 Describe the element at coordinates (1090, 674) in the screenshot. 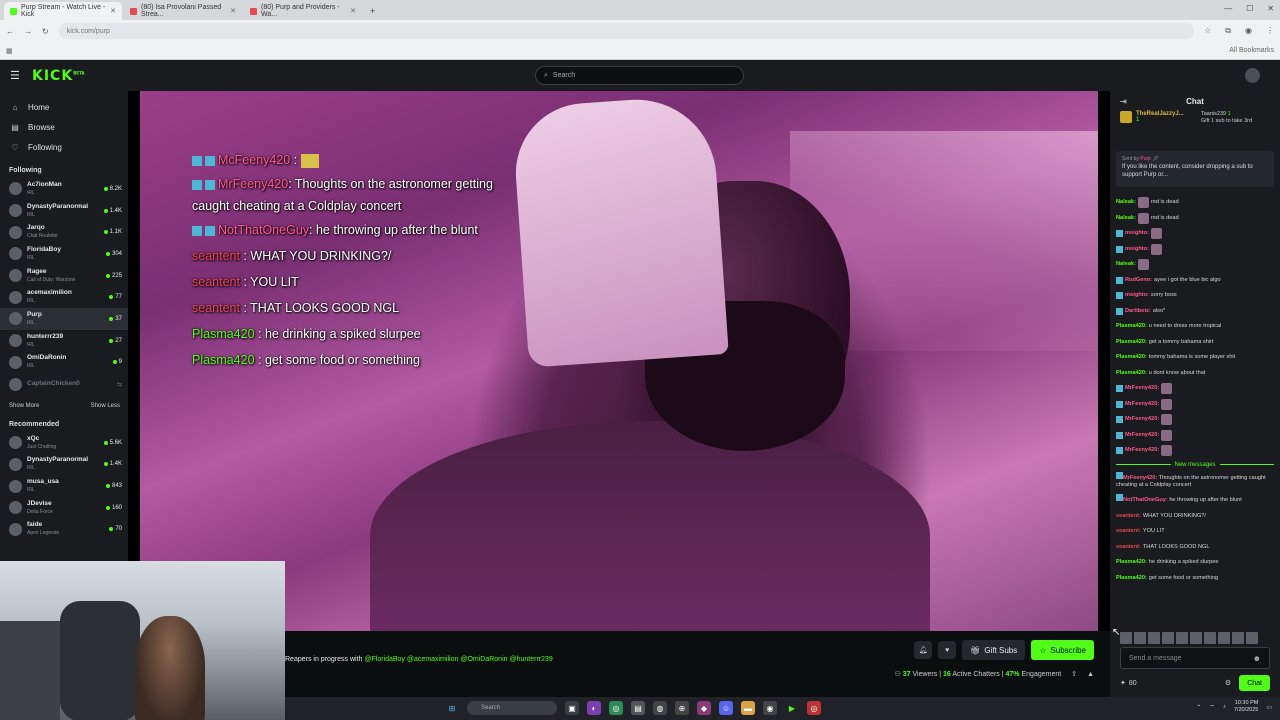

I see `report-icon: ▲` at that location.